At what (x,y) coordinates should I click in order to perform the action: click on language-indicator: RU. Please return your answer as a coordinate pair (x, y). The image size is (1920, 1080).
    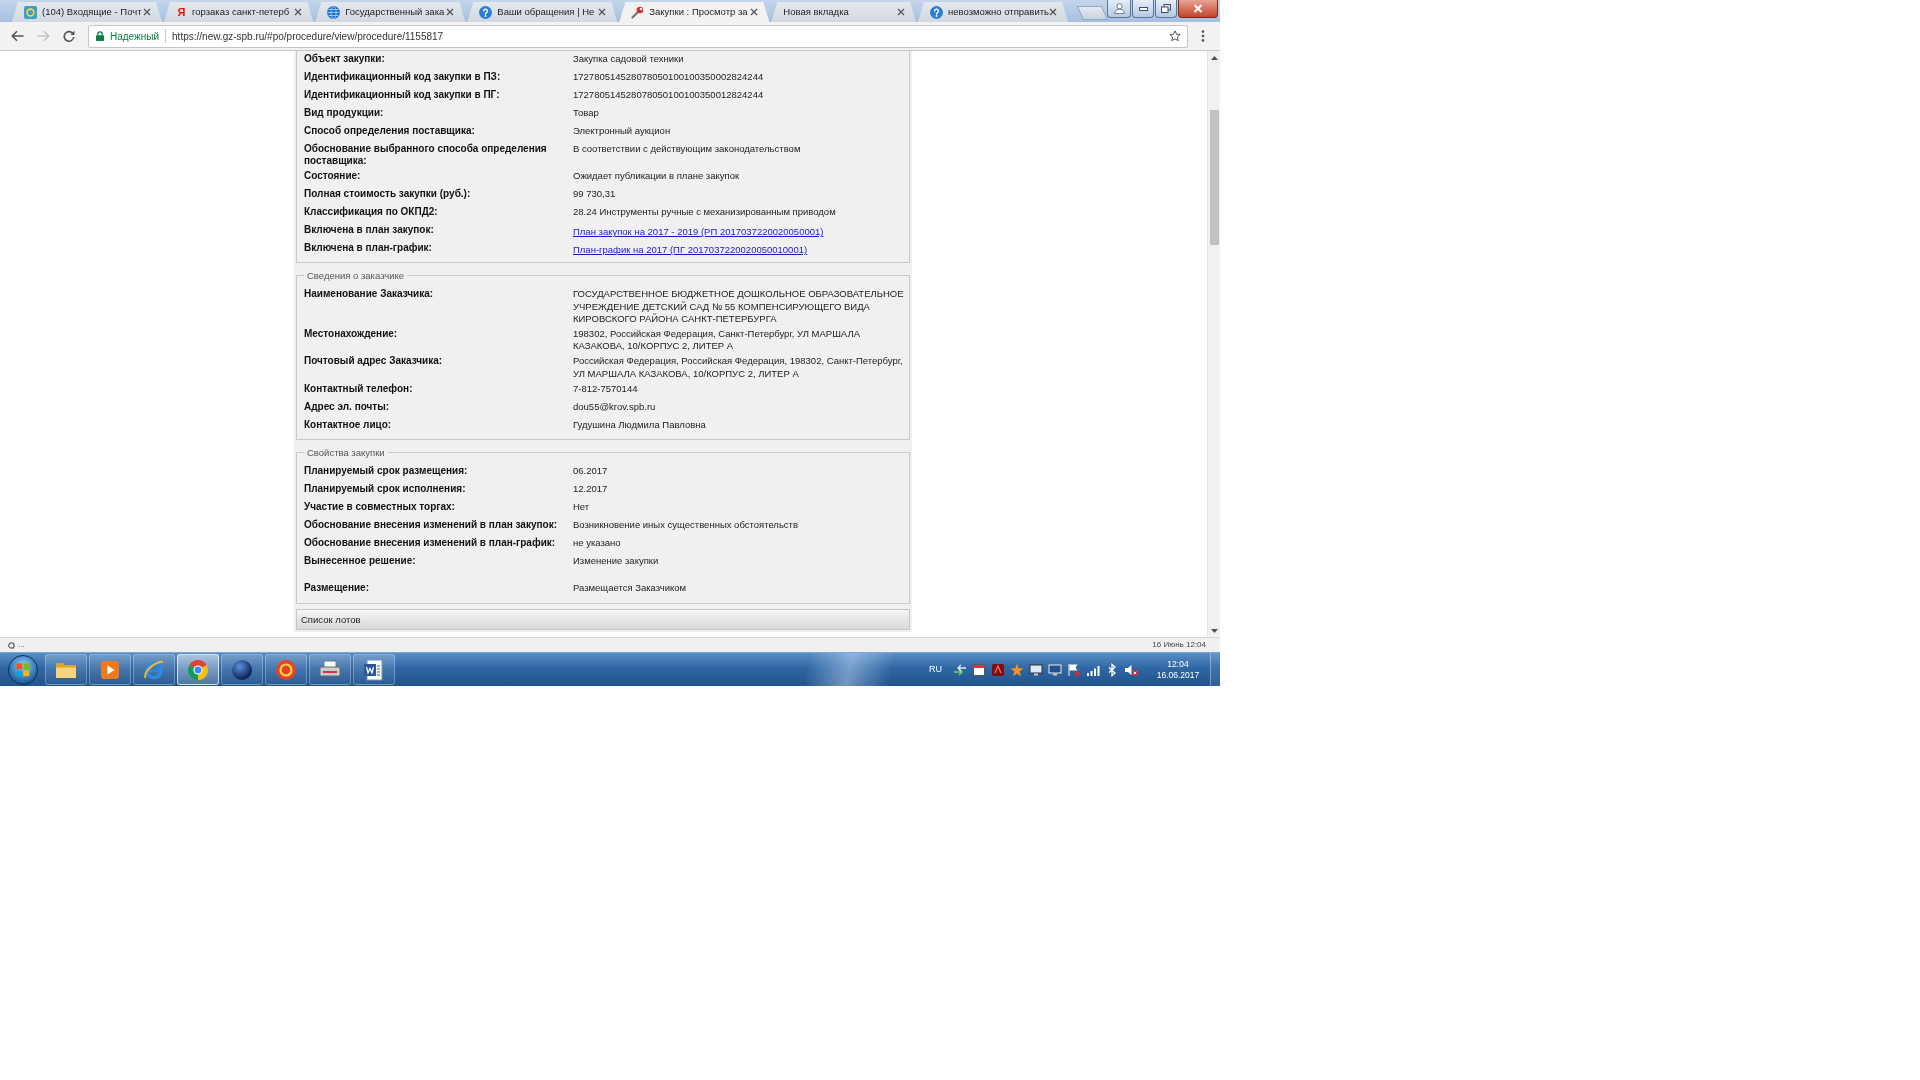
    Looking at the image, I should click on (935, 669).